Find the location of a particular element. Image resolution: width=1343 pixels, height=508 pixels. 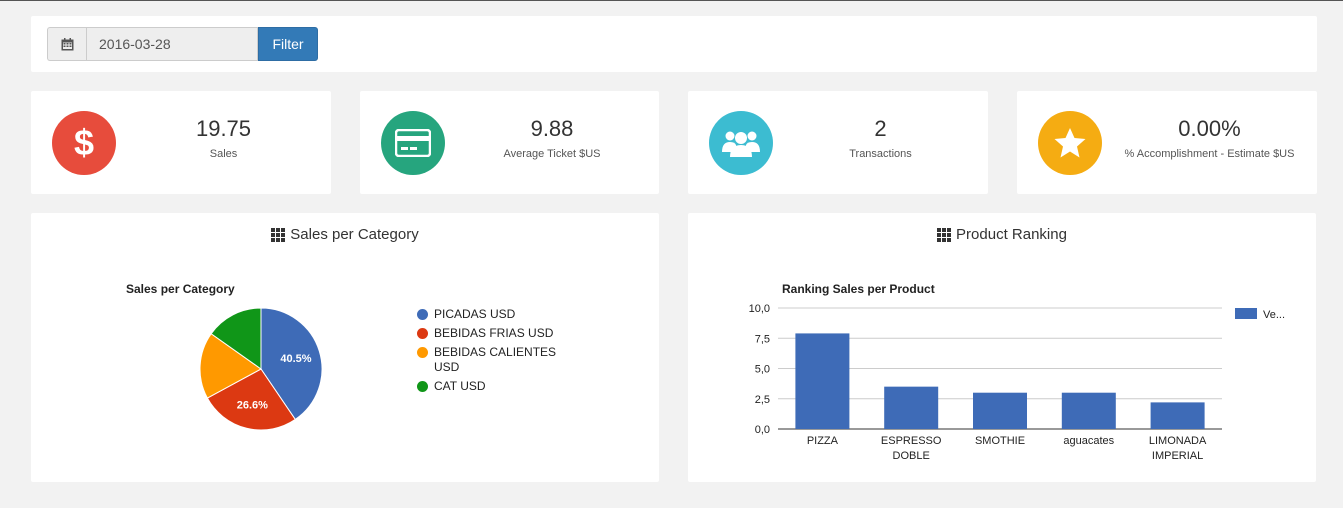

x-tick-label: LIMONADA is located at coordinates (1178, 441).